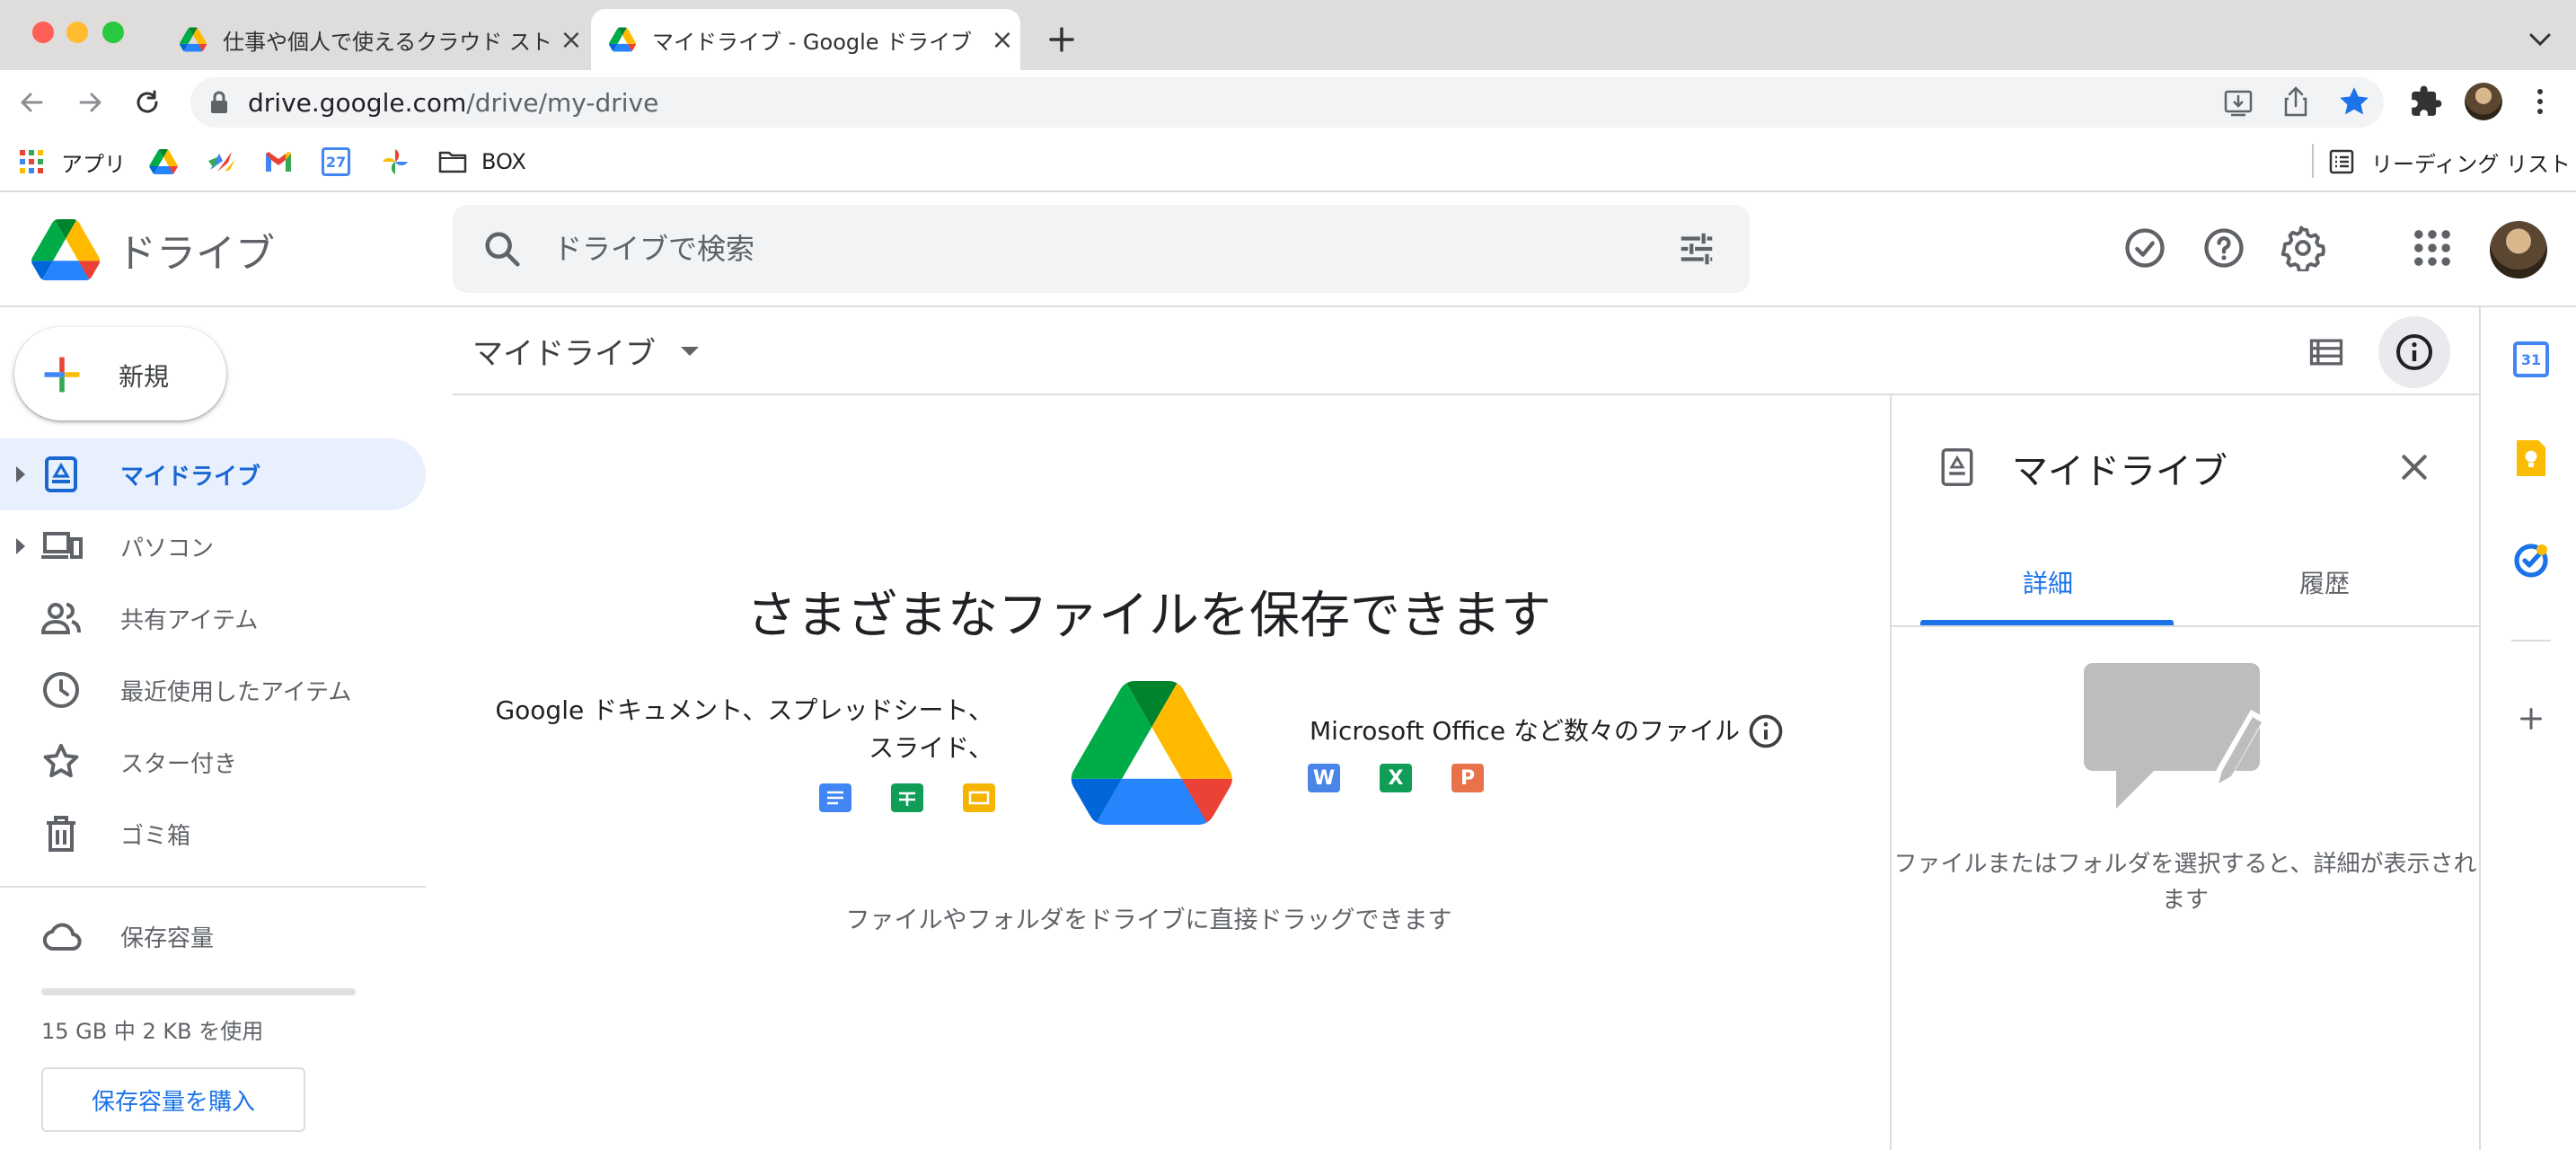 The image size is (2576, 1150). What do you see at coordinates (1148, 920) in the screenshot?
I see `drag-drop-hint: ファイルやフォルダをドライブに直接ドラッグできます` at bounding box center [1148, 920].